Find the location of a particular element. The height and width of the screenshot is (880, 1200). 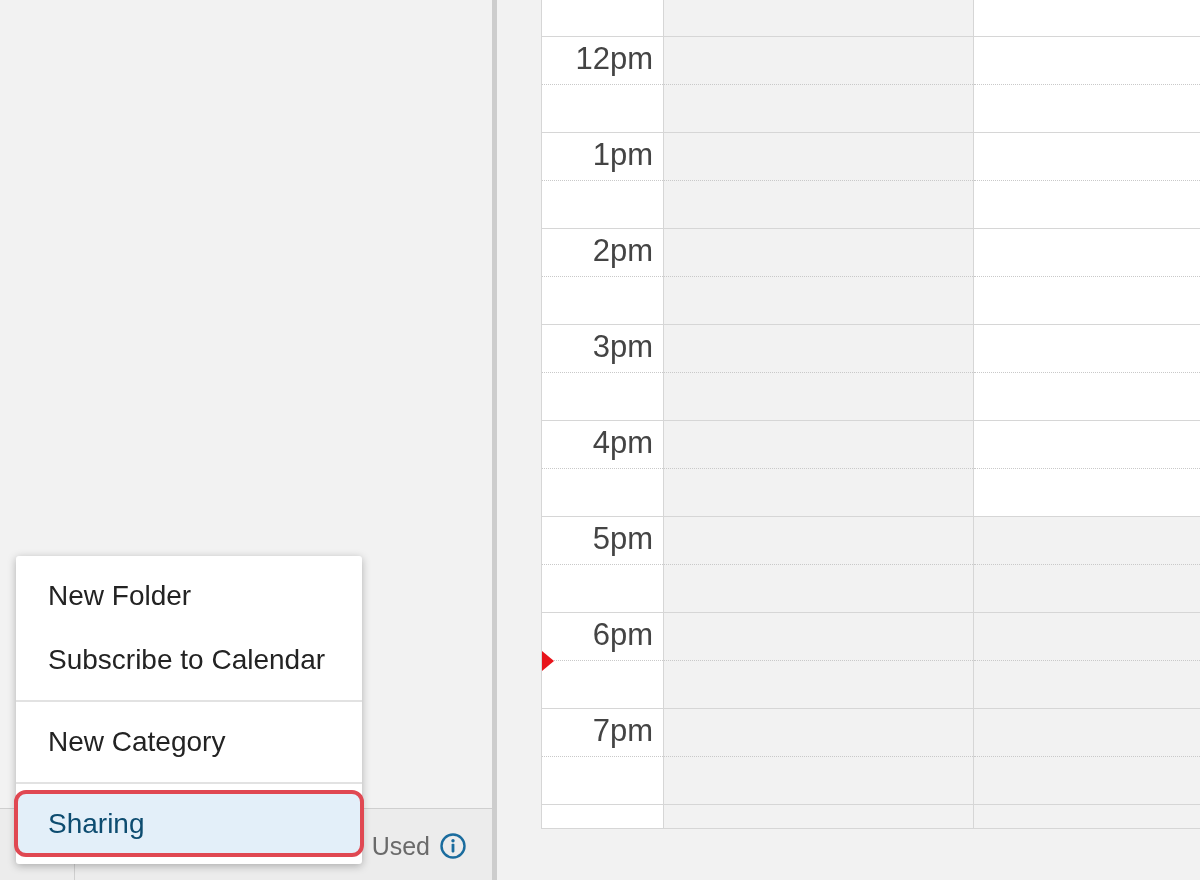

usage-label: Used is located at coordinates (400, 845).